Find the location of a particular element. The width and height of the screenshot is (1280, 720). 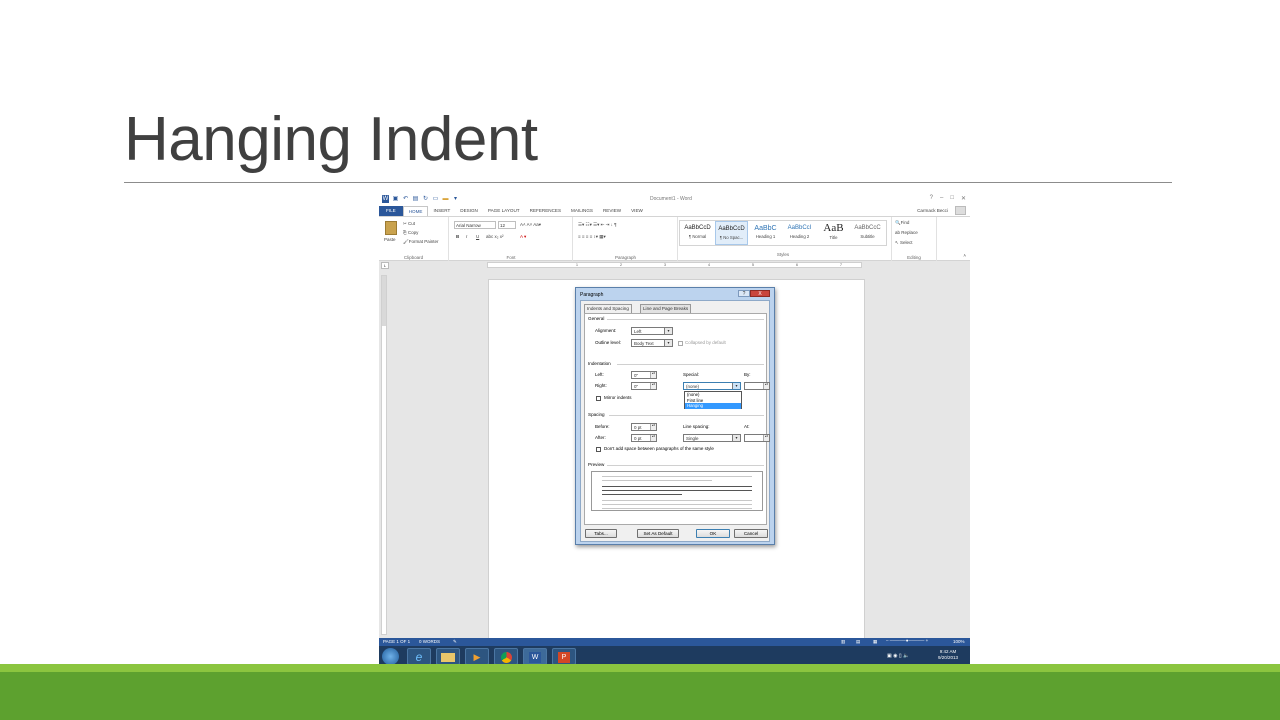

underline-button: U is located at coordinates (477, 236).